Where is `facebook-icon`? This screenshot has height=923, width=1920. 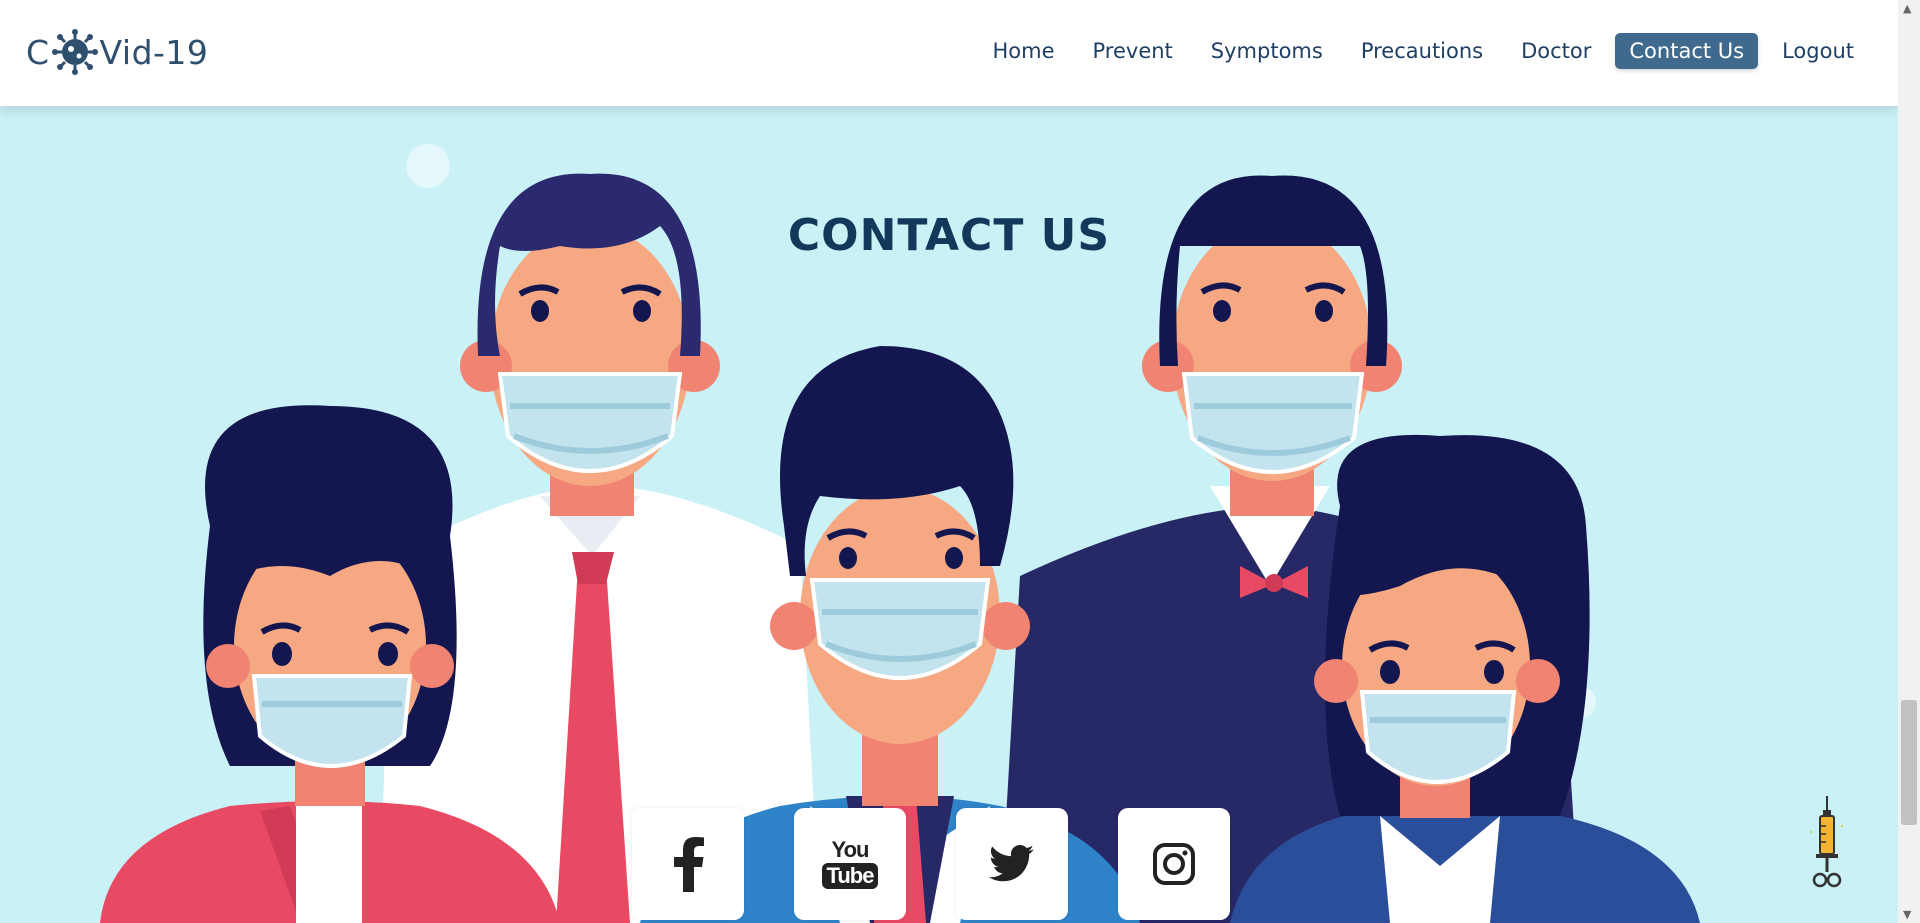
facebook-icon is located at coordinates (689, 864).